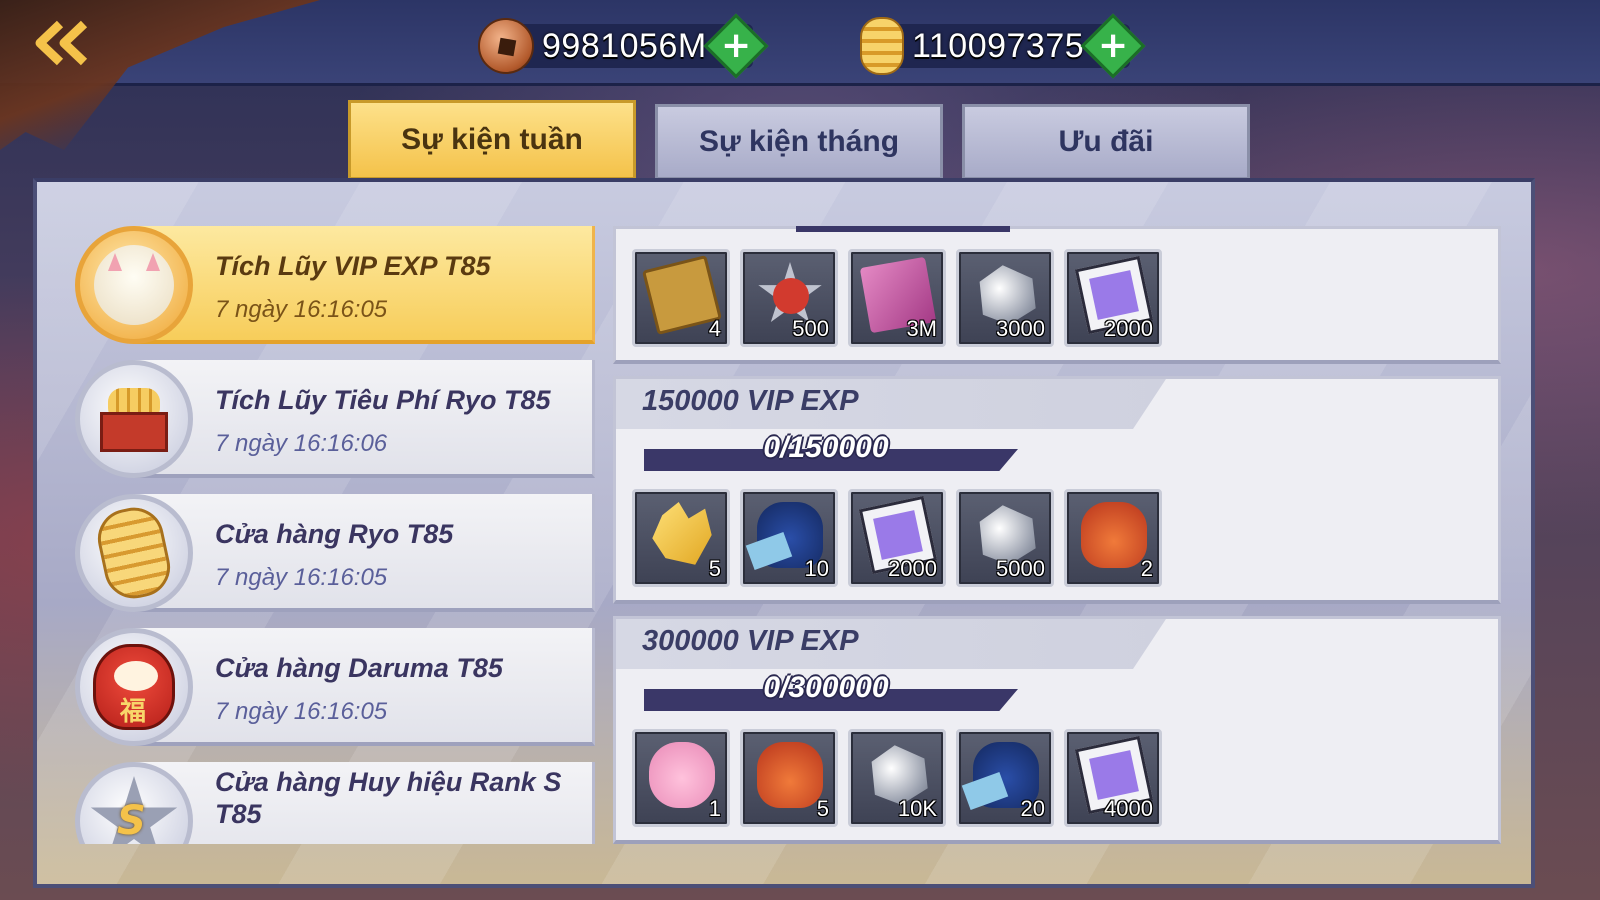 The image size is (1600, 900). I want to click on tab-weekly-events: Sự kiện tuần, so click(492, 140).